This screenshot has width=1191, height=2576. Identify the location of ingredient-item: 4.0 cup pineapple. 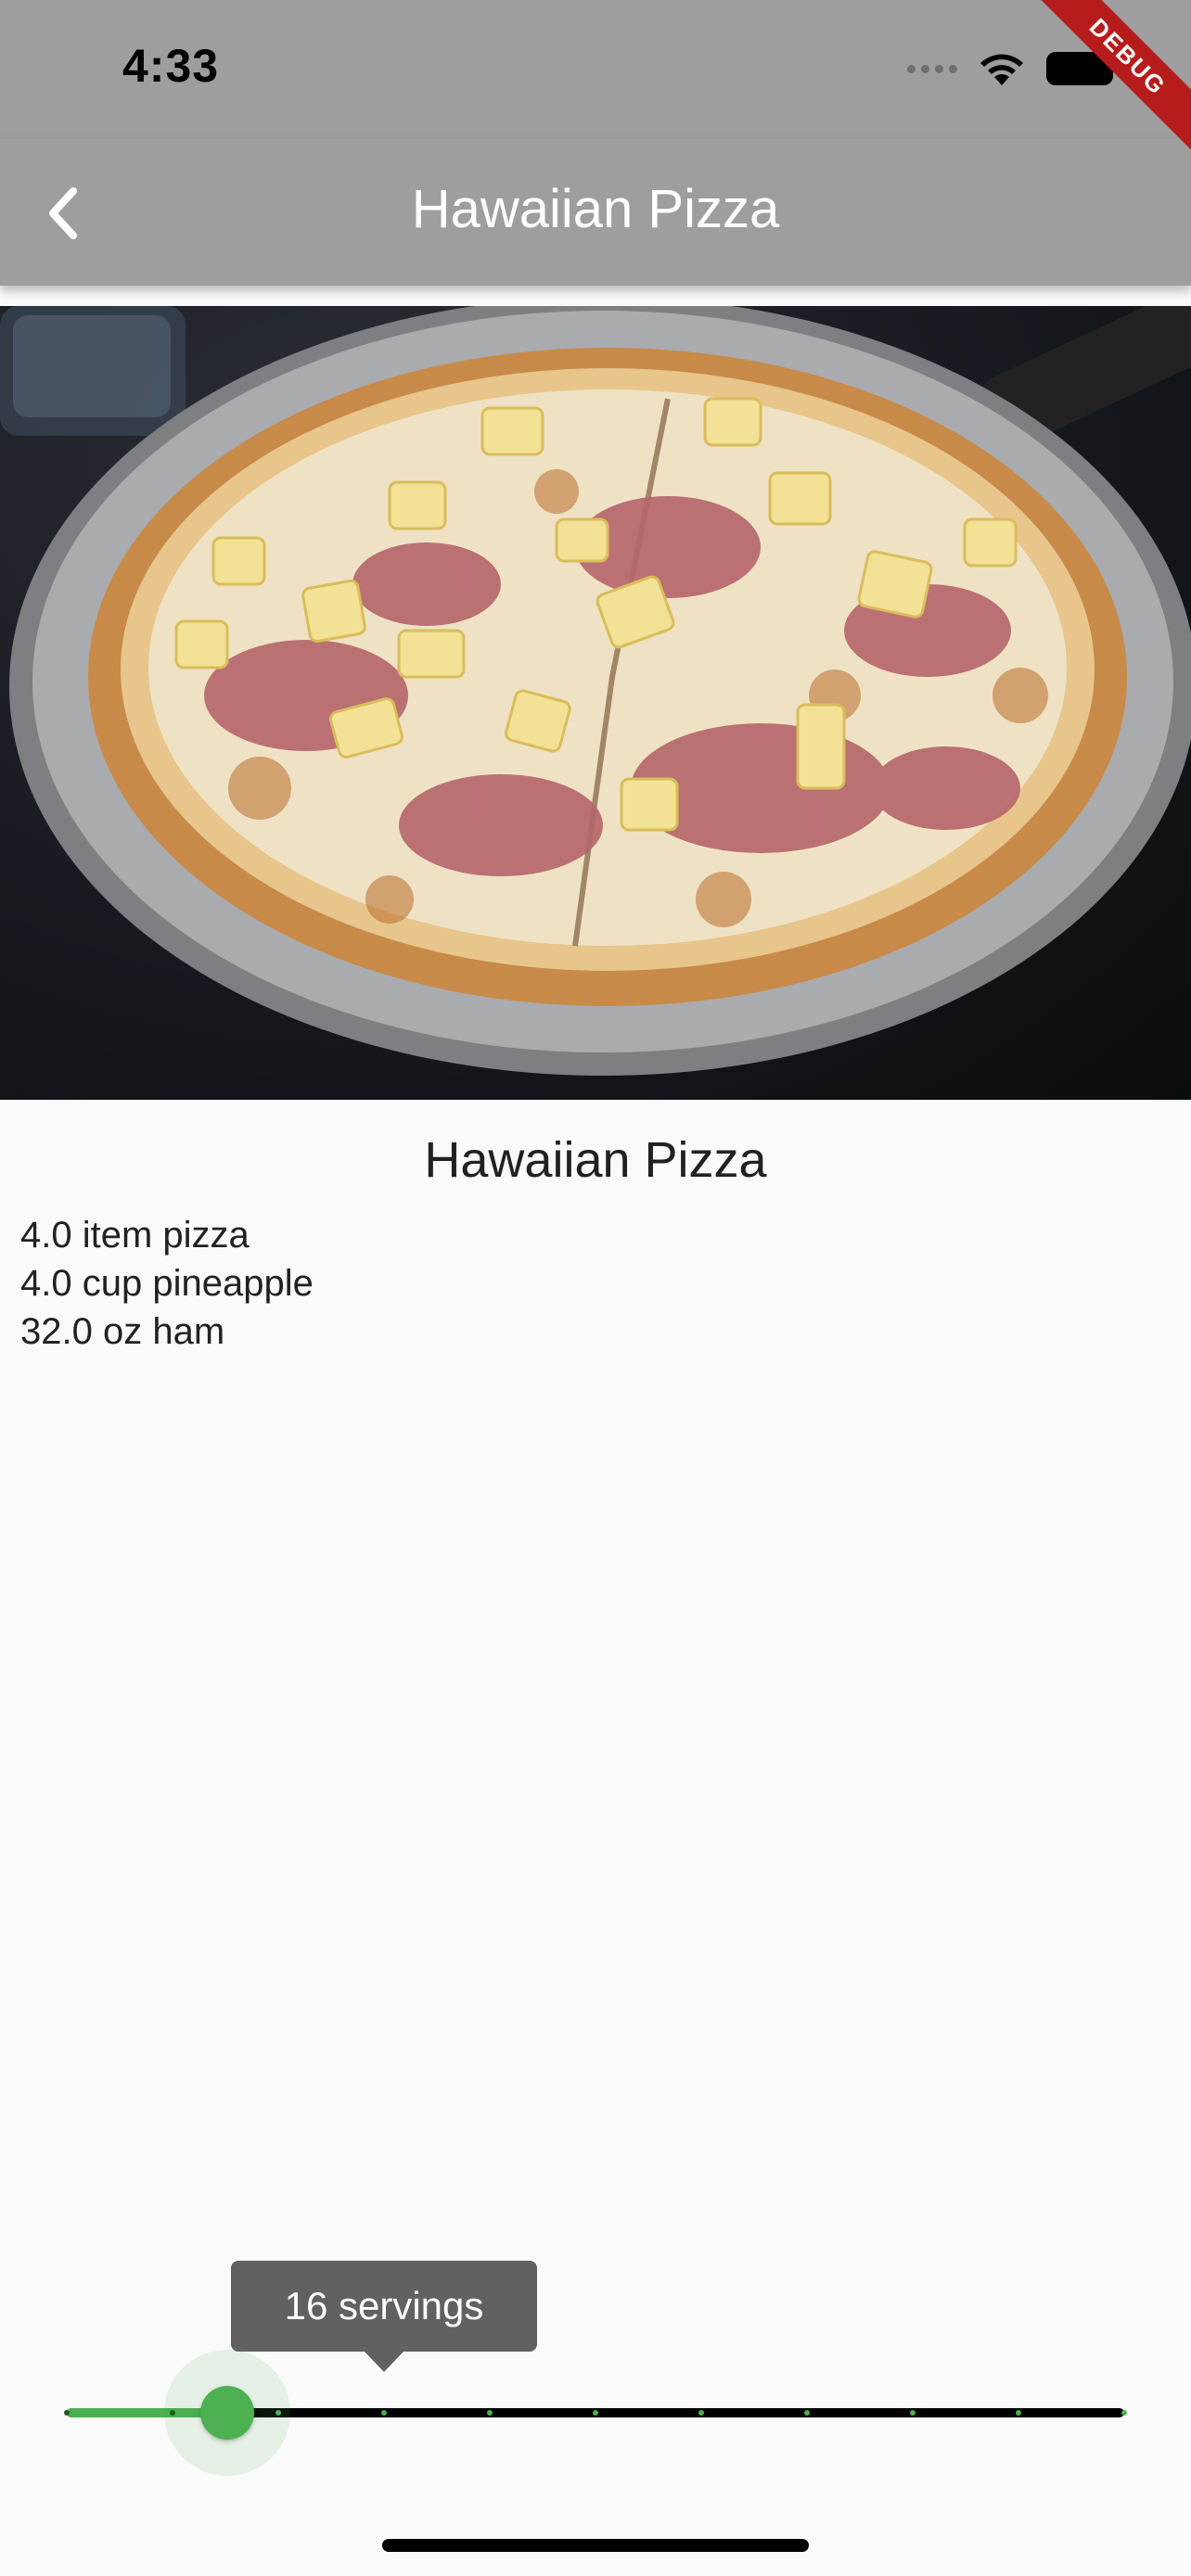
(167, 1283).